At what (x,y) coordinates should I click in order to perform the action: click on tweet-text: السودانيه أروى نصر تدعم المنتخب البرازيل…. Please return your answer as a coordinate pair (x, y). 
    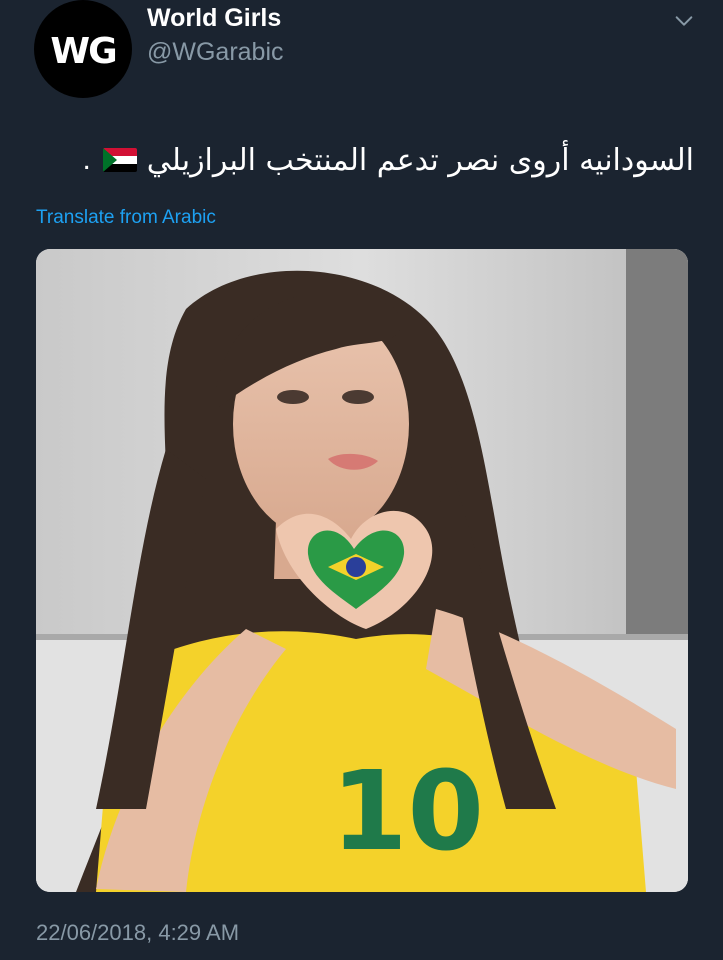
    Looking at the image, I should click on (420, 160).